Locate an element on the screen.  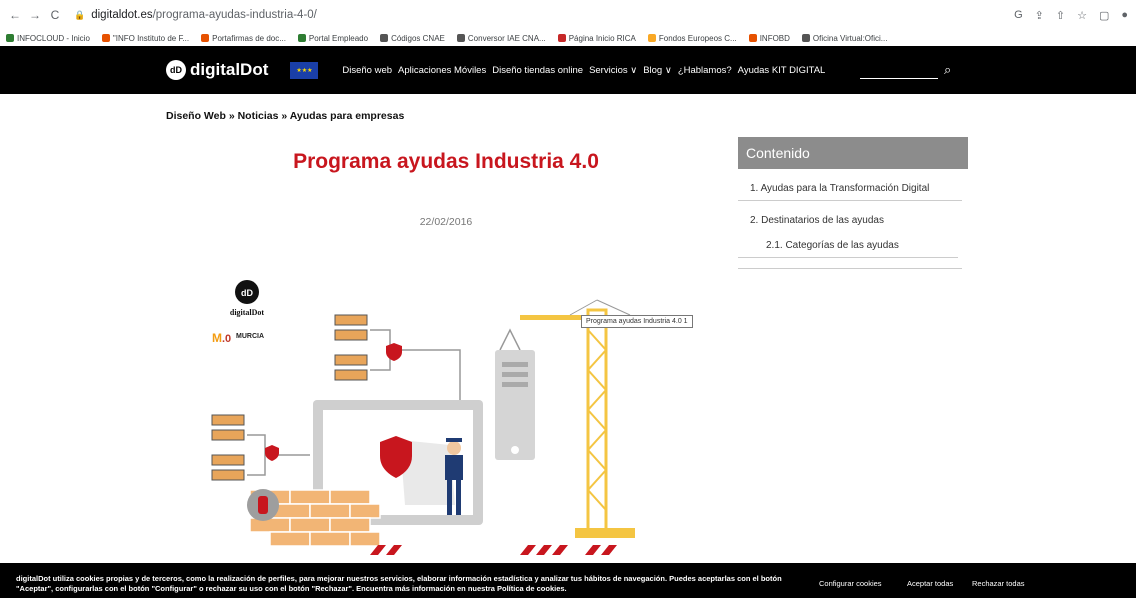
google-icon: G is located at coordinates (1018, 15).